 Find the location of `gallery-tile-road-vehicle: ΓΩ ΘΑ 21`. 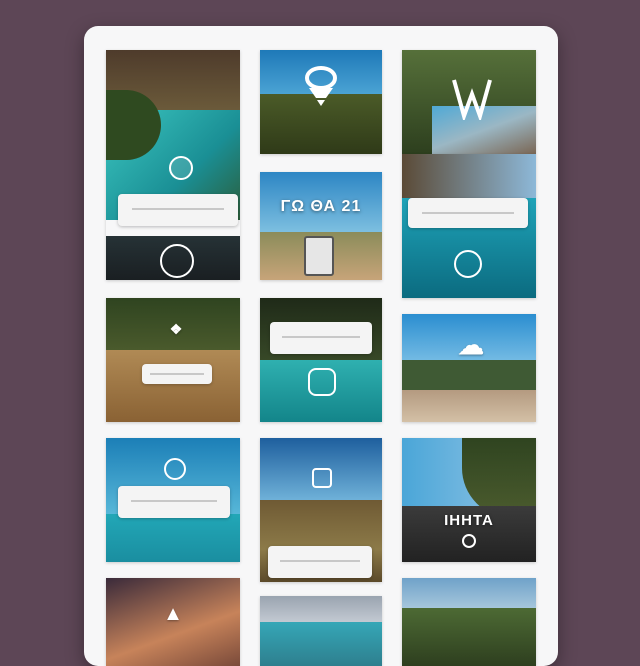

gallery-tile-road-vehicle: ΓΩ ΘΑ 21 is located at coordinates (321, 226).